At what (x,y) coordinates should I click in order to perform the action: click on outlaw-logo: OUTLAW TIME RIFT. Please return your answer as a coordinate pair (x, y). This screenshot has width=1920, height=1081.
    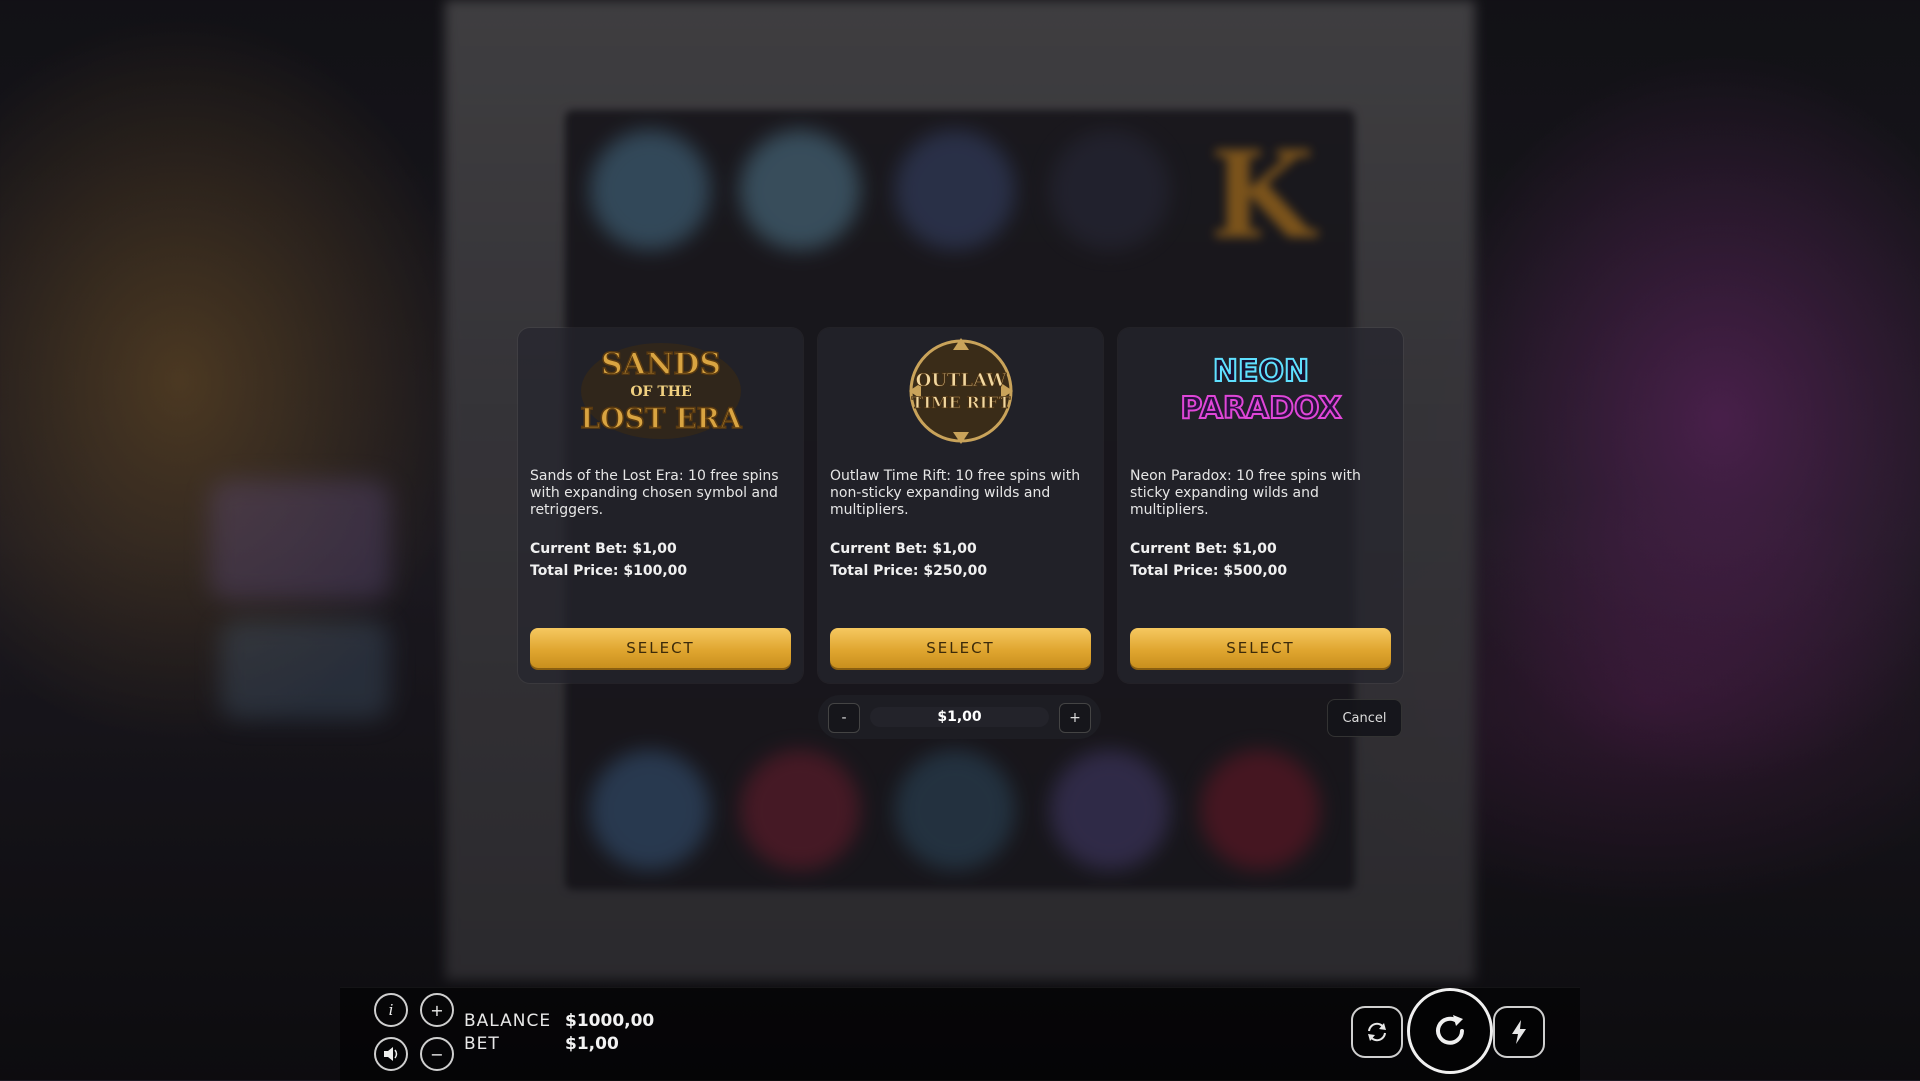
    Looking at the image, I should click on (960, 391).